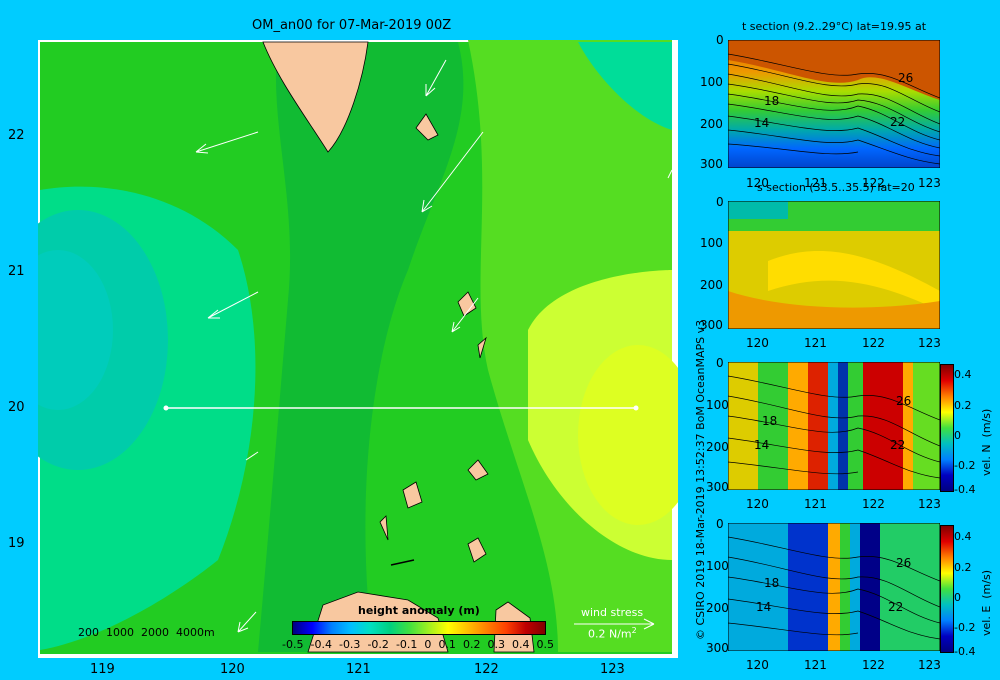  What do you see at coordinates (947, 428) in the screenshot?
I see `vn-colorbar` at bounding box center [947, 428].